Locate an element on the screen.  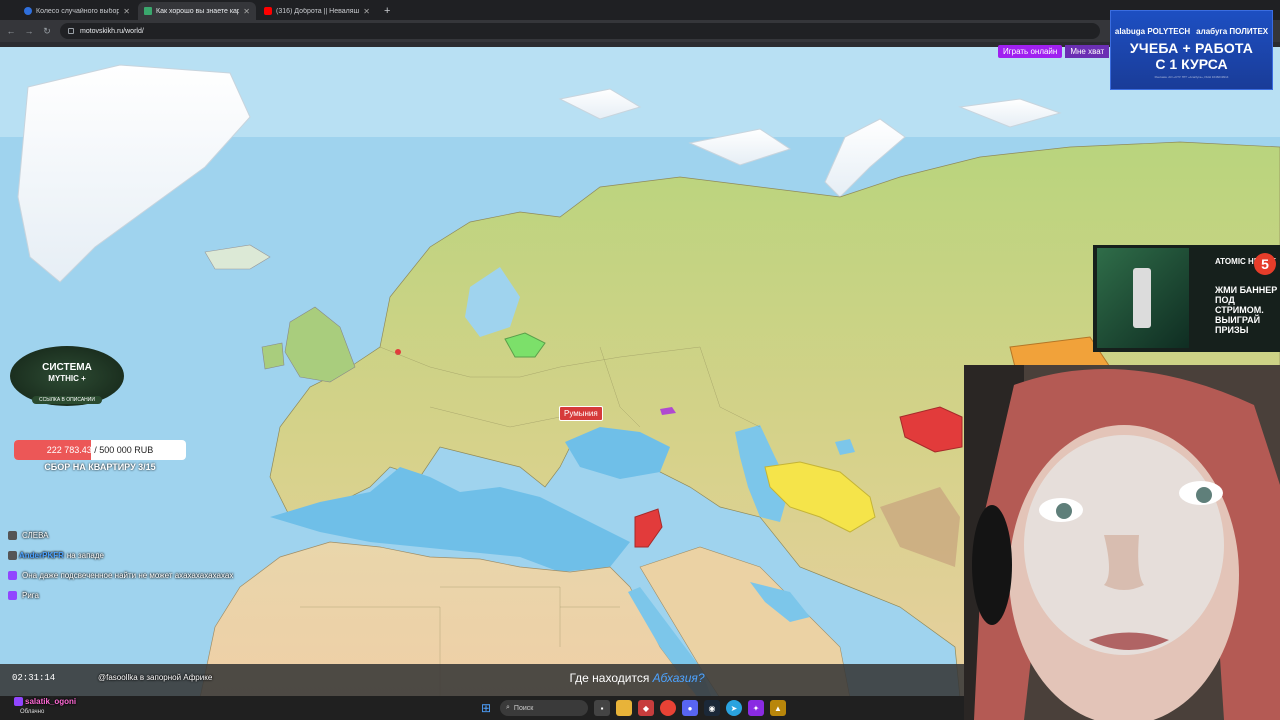
goal-title: СБОР НА КВАРТИРУ 3/15 is located at coordinates (100, 467).